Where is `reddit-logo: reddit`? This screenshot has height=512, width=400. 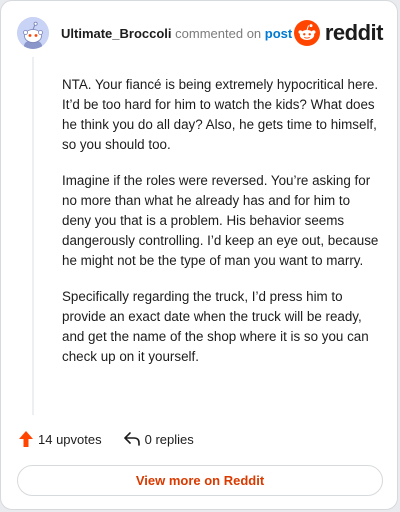
reddit-logo: reddit is located at coordinates (338, 33).